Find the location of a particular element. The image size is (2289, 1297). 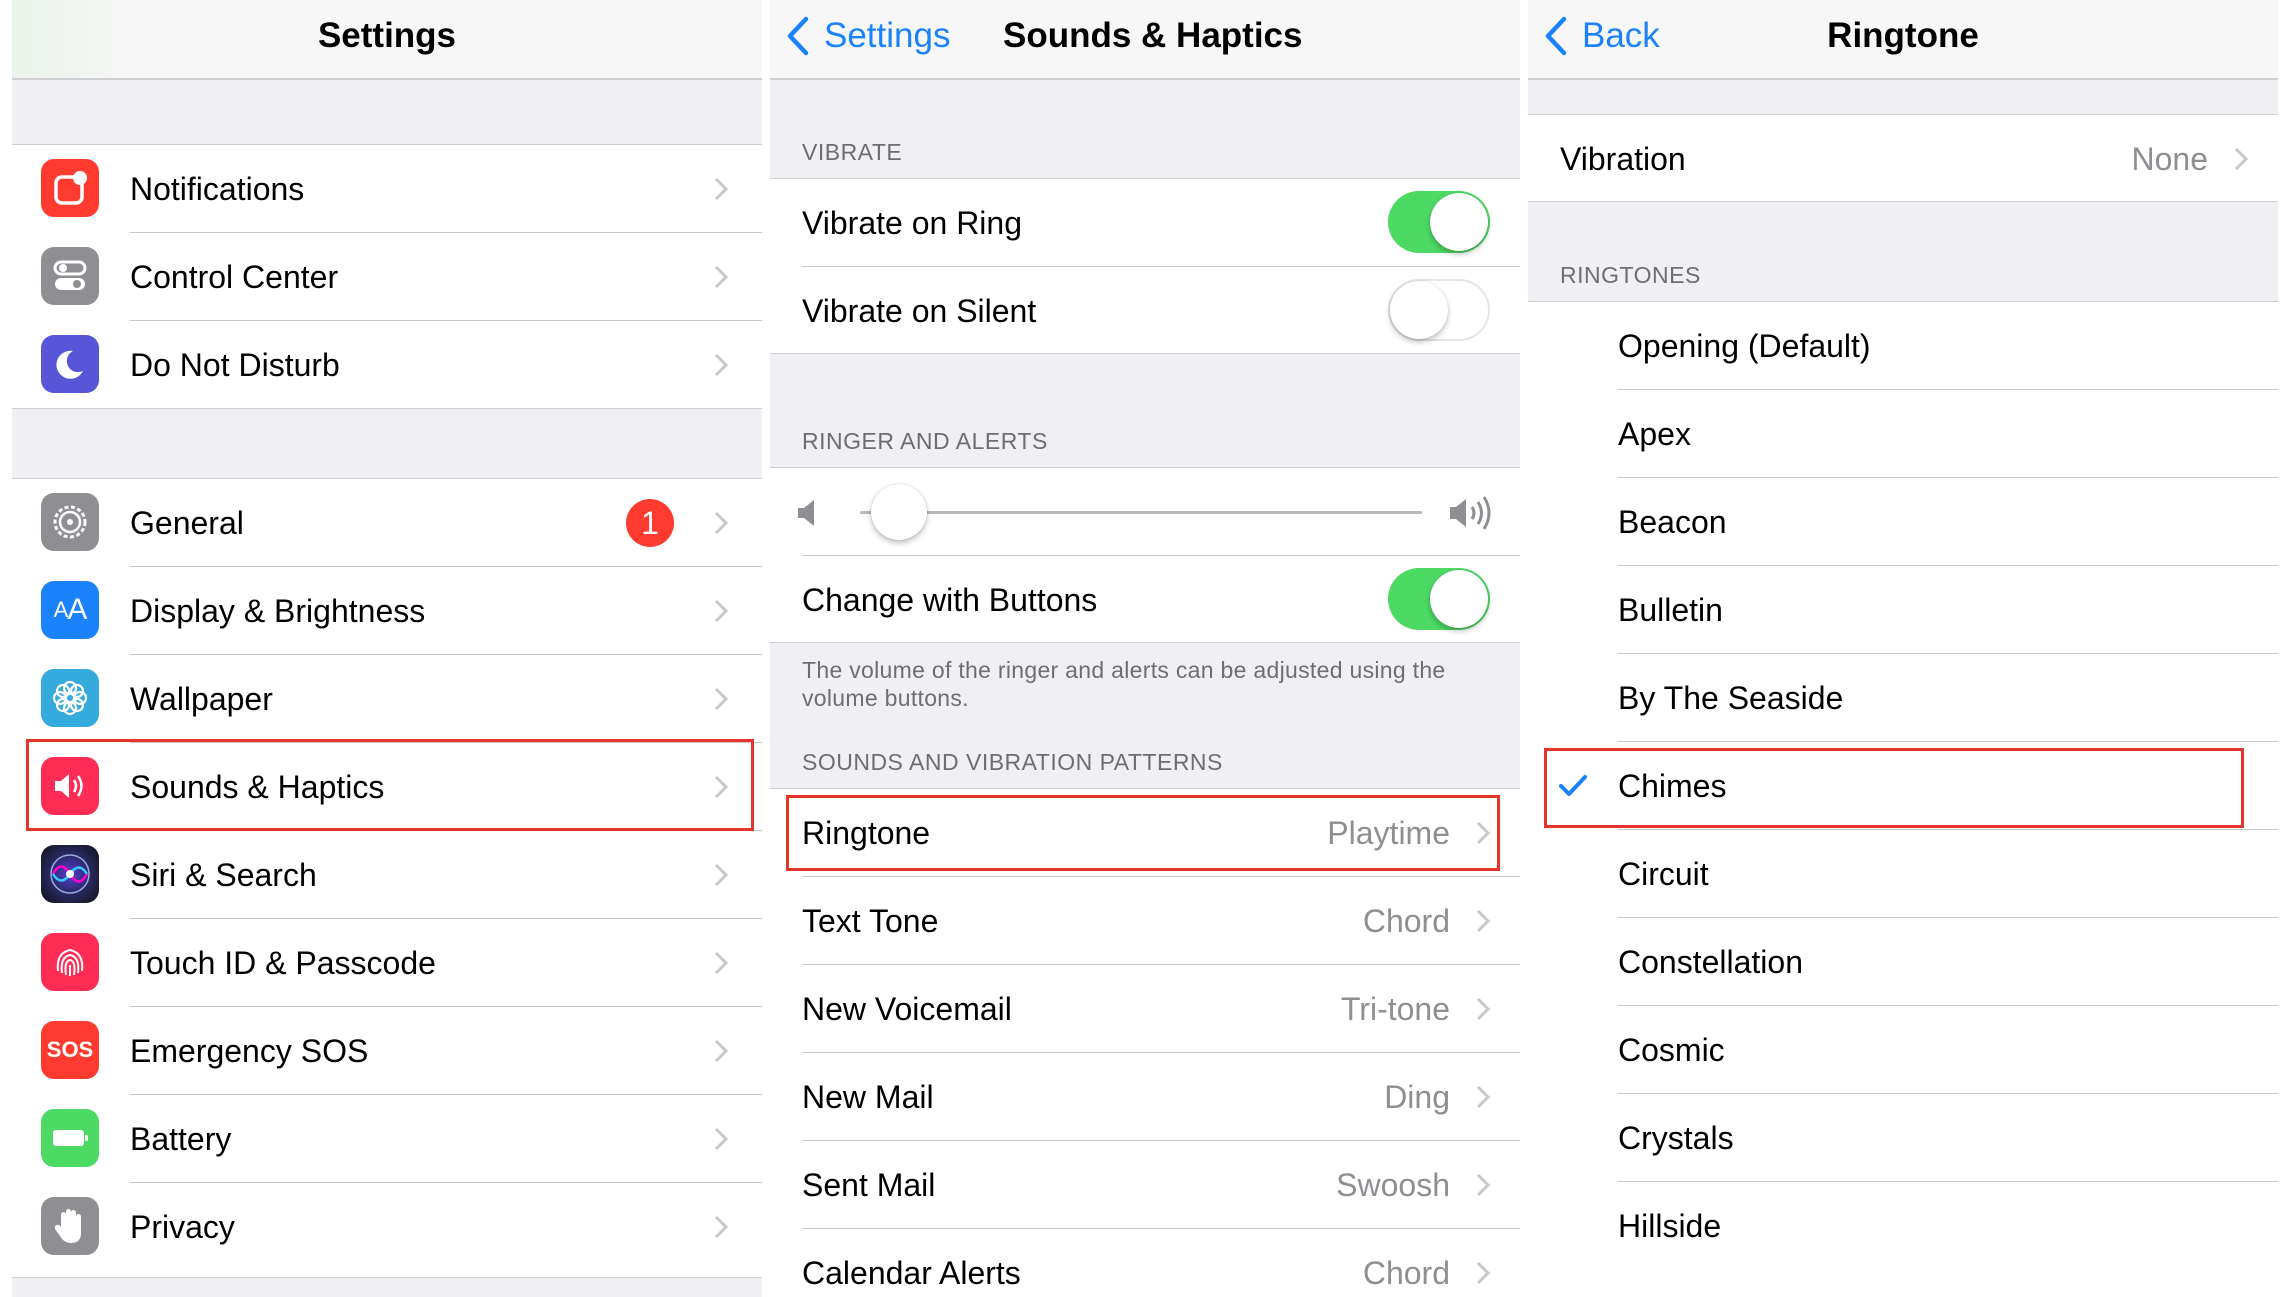

volume-slider-row is located at coordinates (1145, 512).